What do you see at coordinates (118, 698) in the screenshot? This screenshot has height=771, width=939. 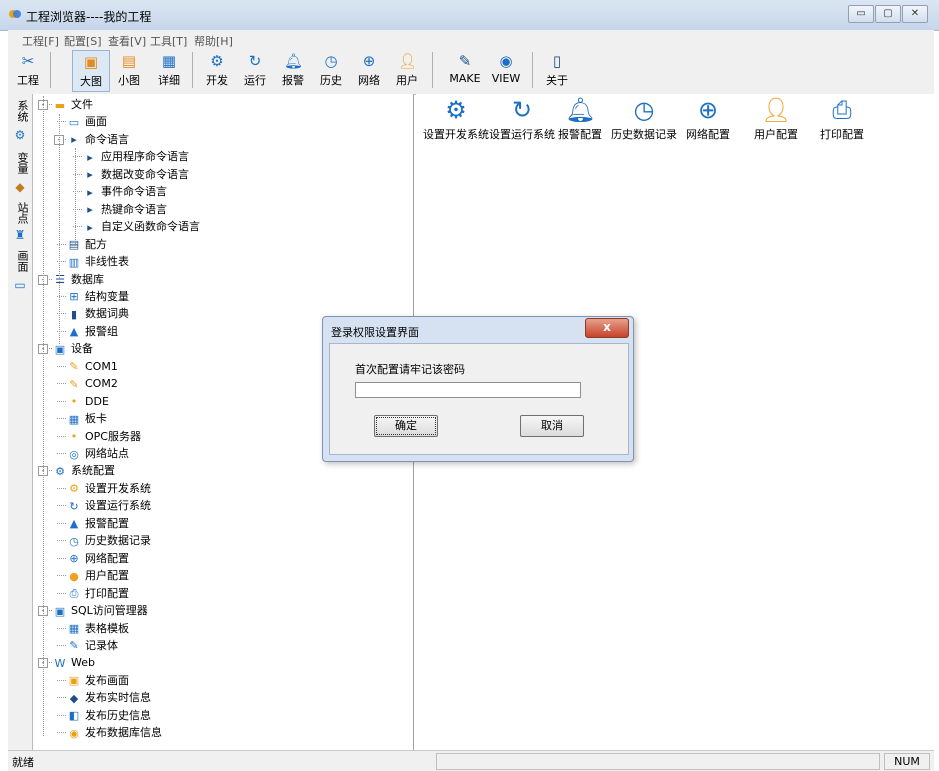 I see `tree-item-label: 发布实时信息` at bounding box center [118, 698].